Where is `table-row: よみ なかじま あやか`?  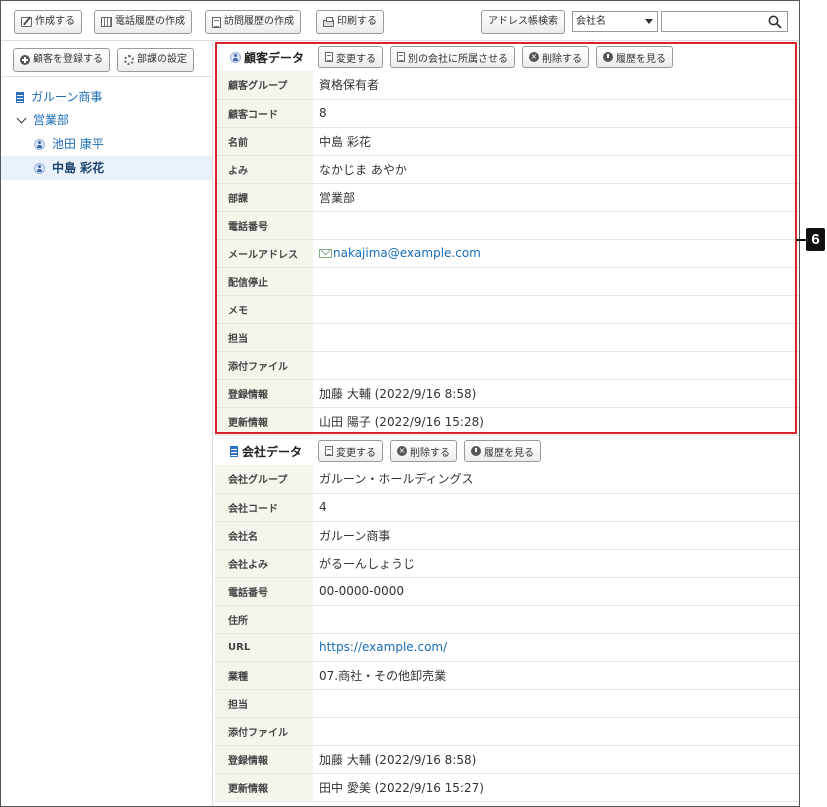 table-row: よみ なかじま あやか is located at coordinates (507, 169).